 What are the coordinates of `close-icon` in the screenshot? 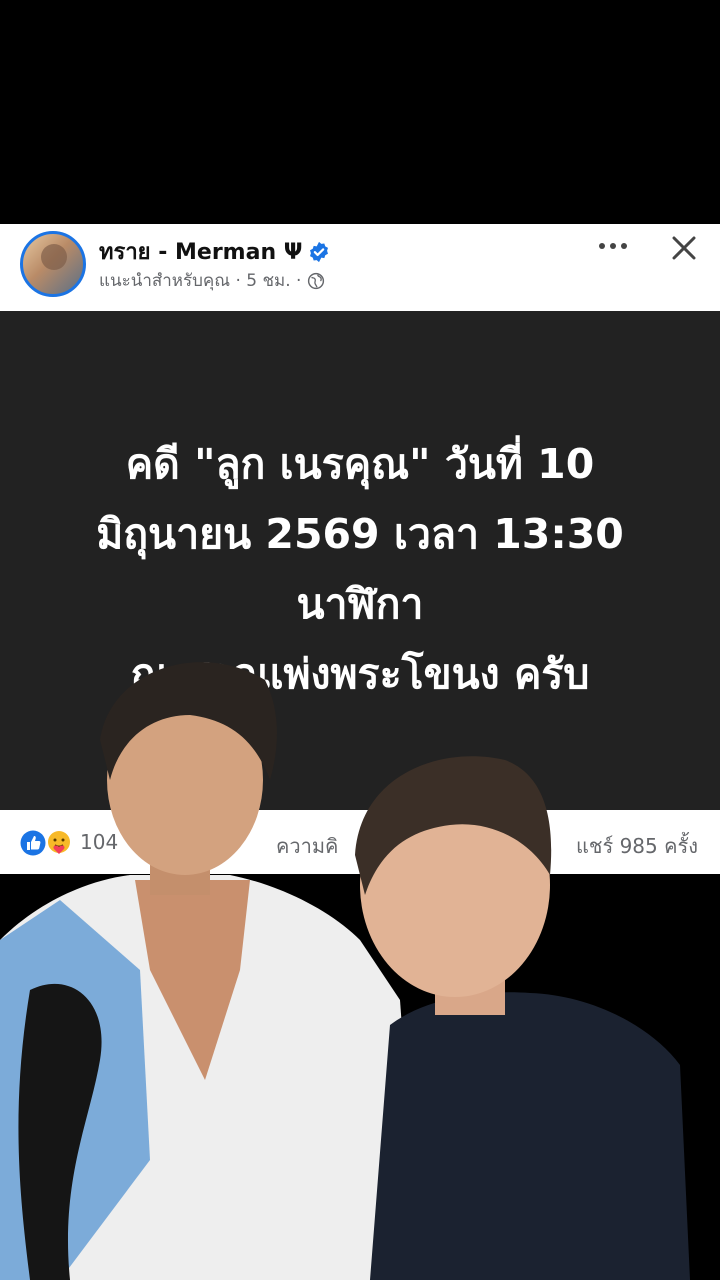 It's located at (684, 248).